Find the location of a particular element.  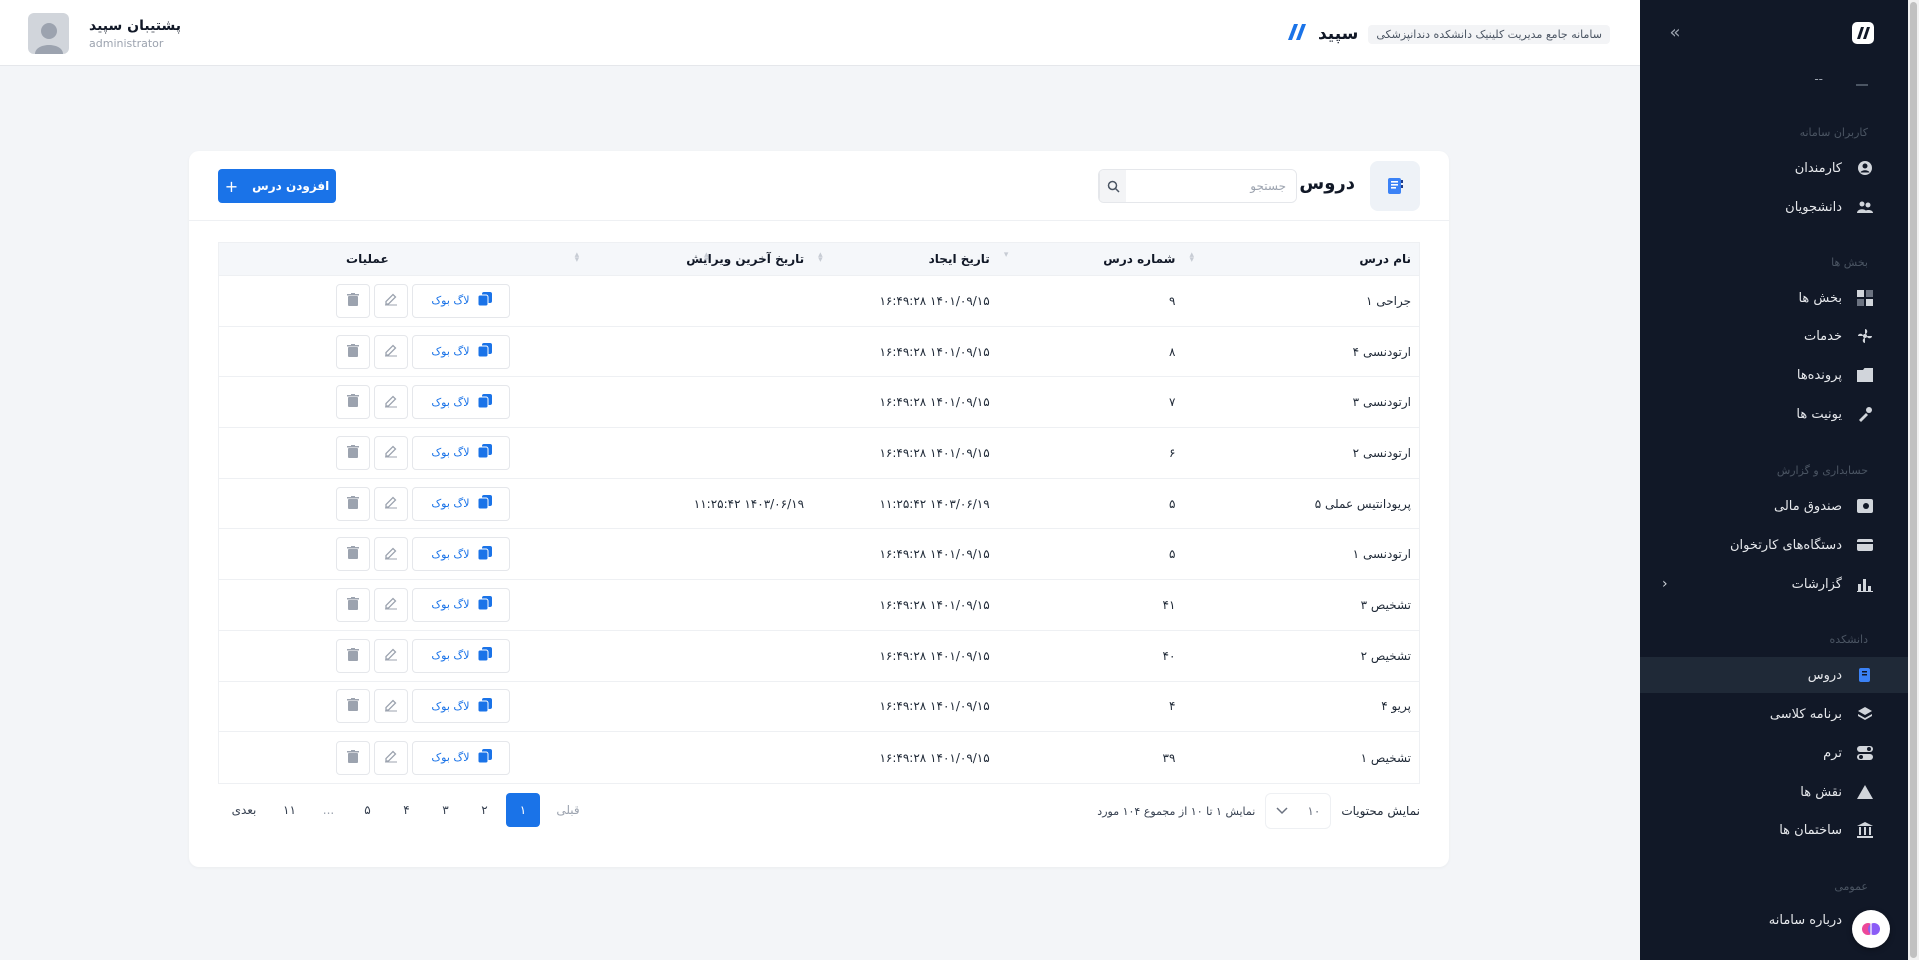

avatar is located at coordinates (48, 33).